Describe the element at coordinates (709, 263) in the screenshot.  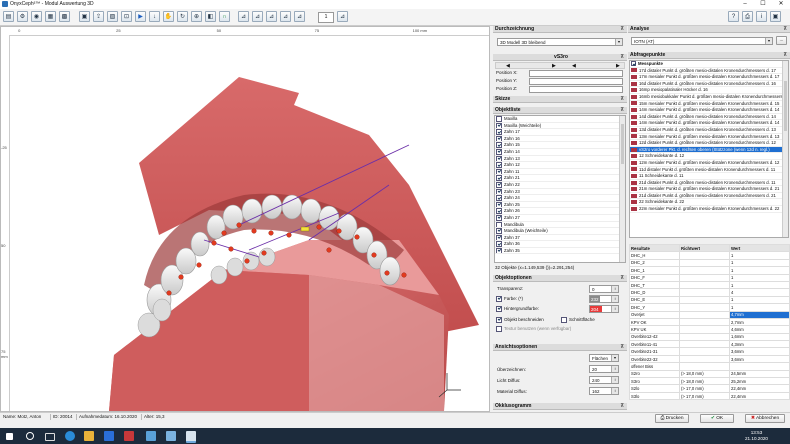
I see `table-row: DHC_2 1` at that location.